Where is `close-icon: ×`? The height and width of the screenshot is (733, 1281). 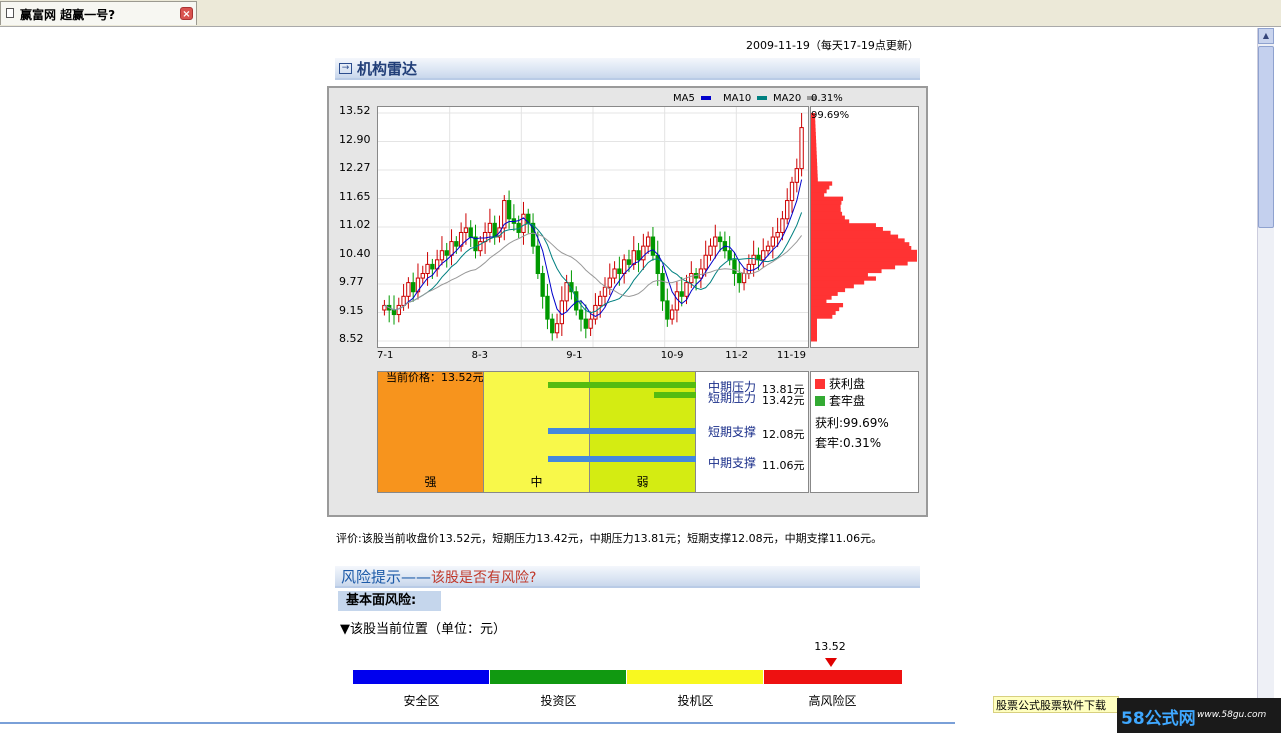
close-icon: × is located at coordinates (186, 13).